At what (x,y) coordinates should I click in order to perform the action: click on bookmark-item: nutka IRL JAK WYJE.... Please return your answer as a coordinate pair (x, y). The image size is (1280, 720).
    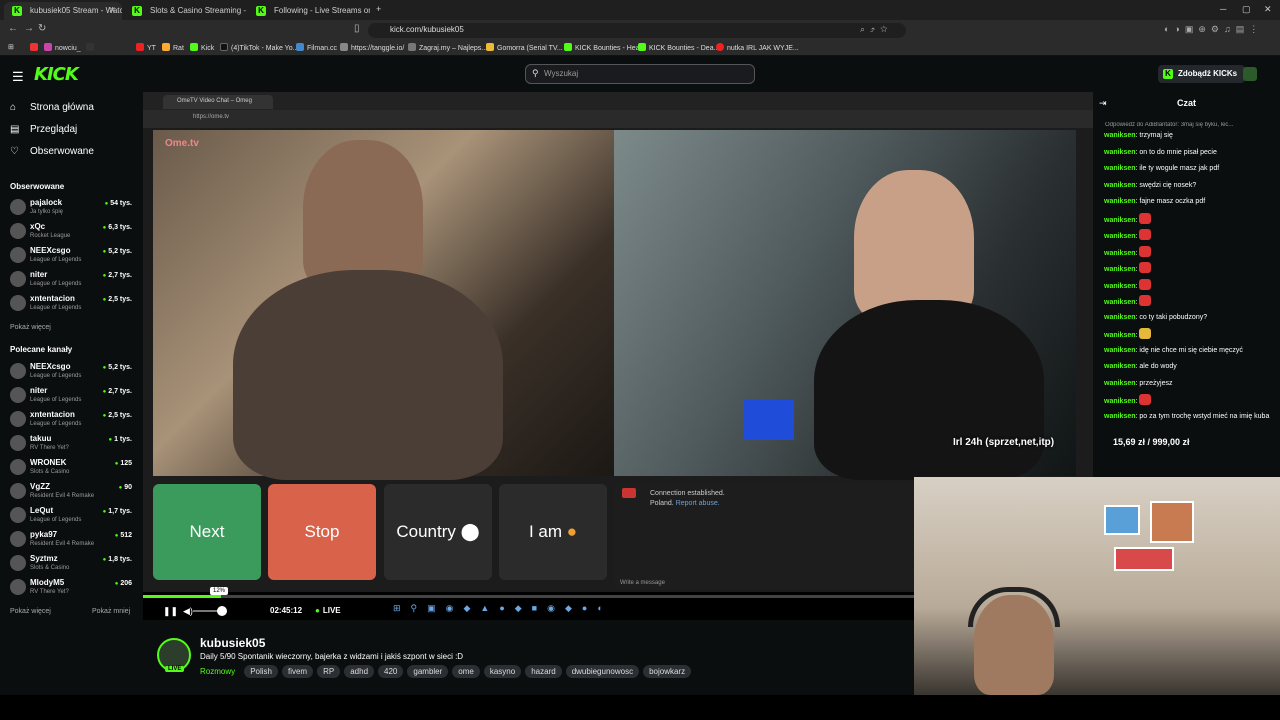
    Looking at the image, I should click on (757, 47).